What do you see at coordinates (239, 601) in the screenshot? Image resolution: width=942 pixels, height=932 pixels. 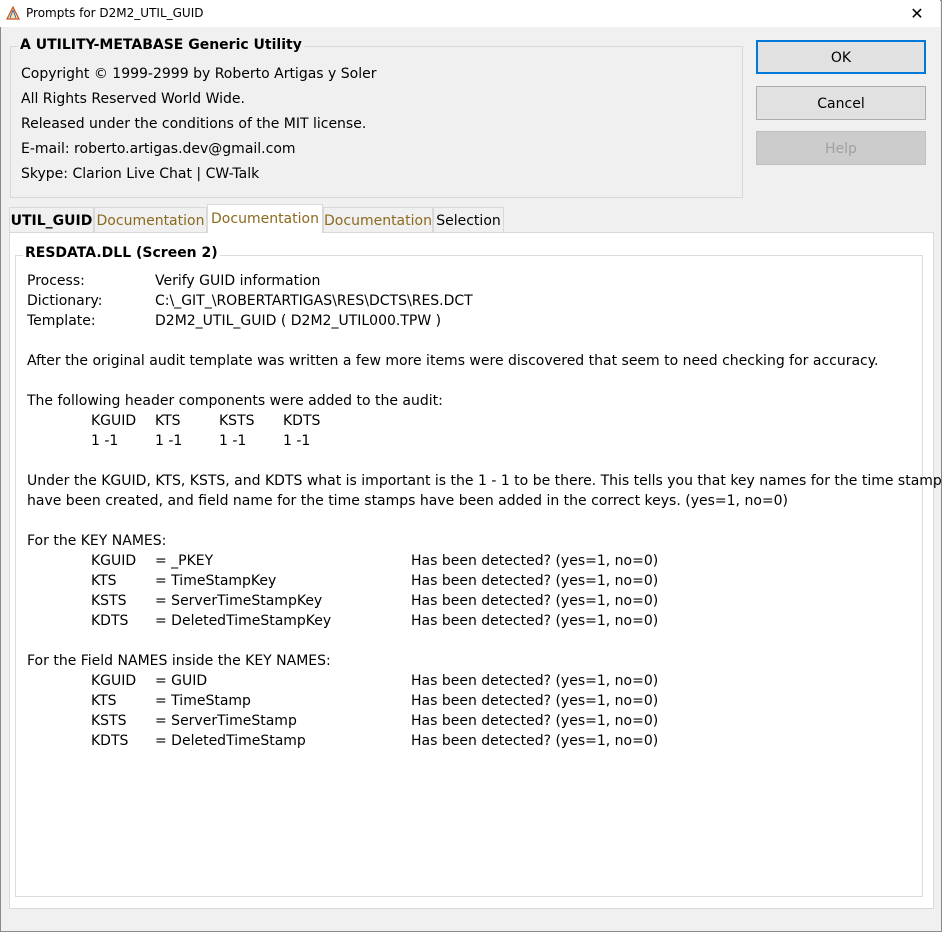 I see `key-name-value: = ServerTimeStampKey` at bounding box center [239, 601].